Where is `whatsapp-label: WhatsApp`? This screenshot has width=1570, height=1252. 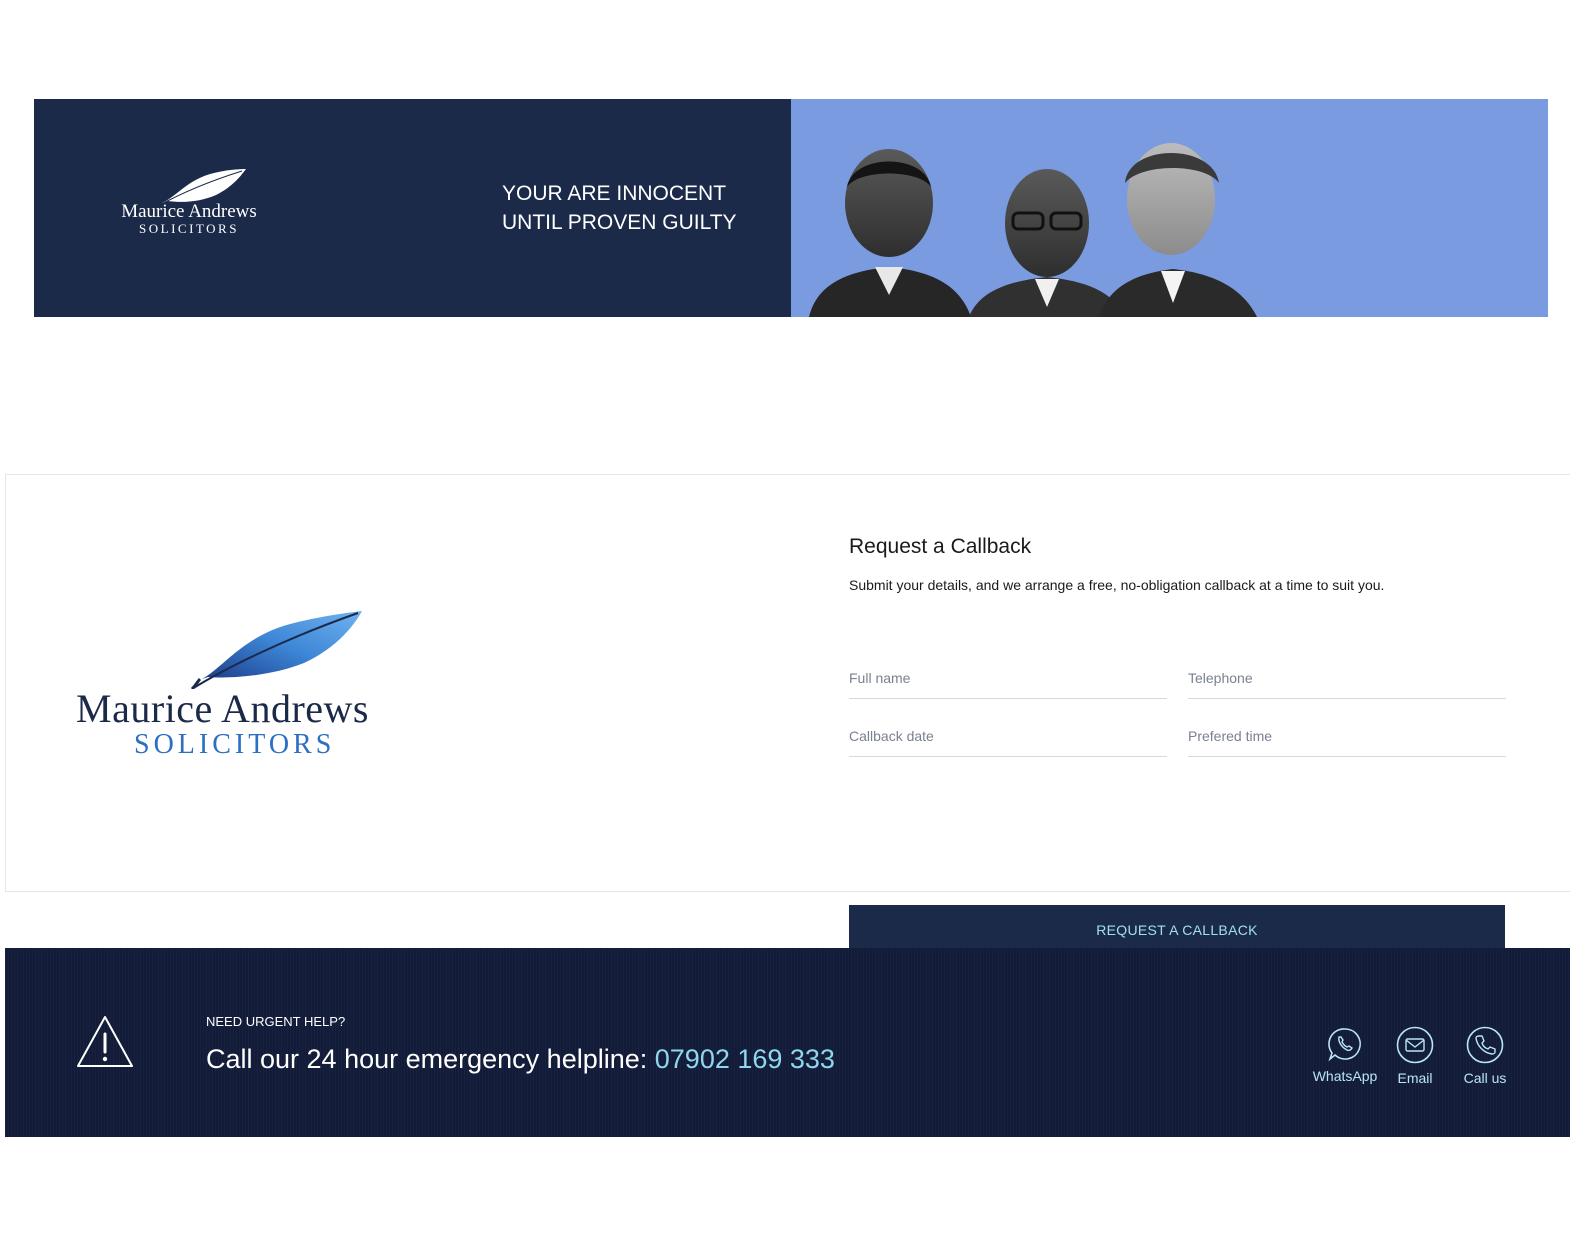 whatsapp-label: WhatsApp is located at coordinates (1345, 1076).